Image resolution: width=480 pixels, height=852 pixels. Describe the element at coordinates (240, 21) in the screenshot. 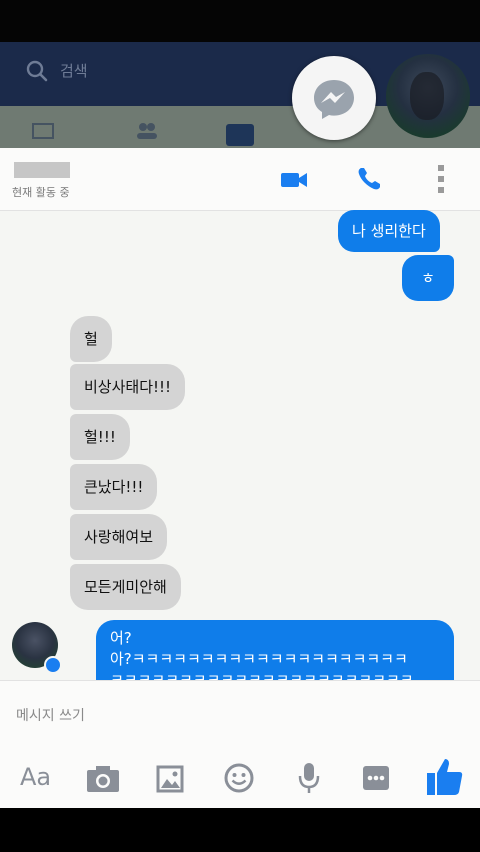

I see `status-bar` at that location.